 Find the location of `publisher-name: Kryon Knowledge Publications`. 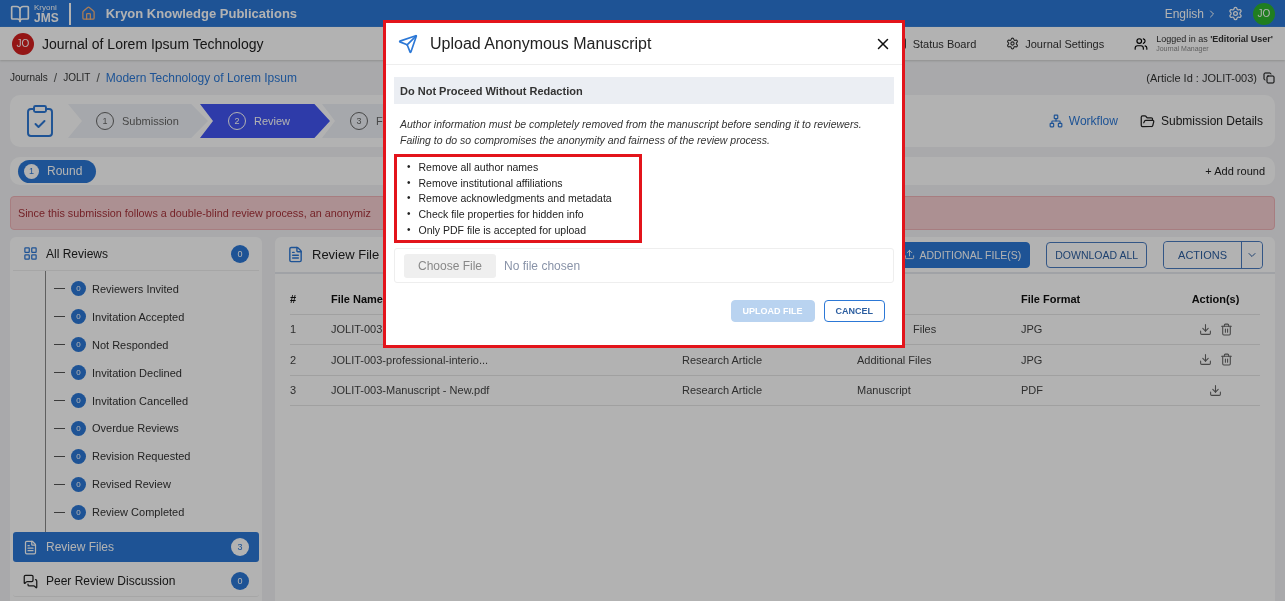

publisher-name: Kryon Knowledge Publications is located at coordinates (201, 13).